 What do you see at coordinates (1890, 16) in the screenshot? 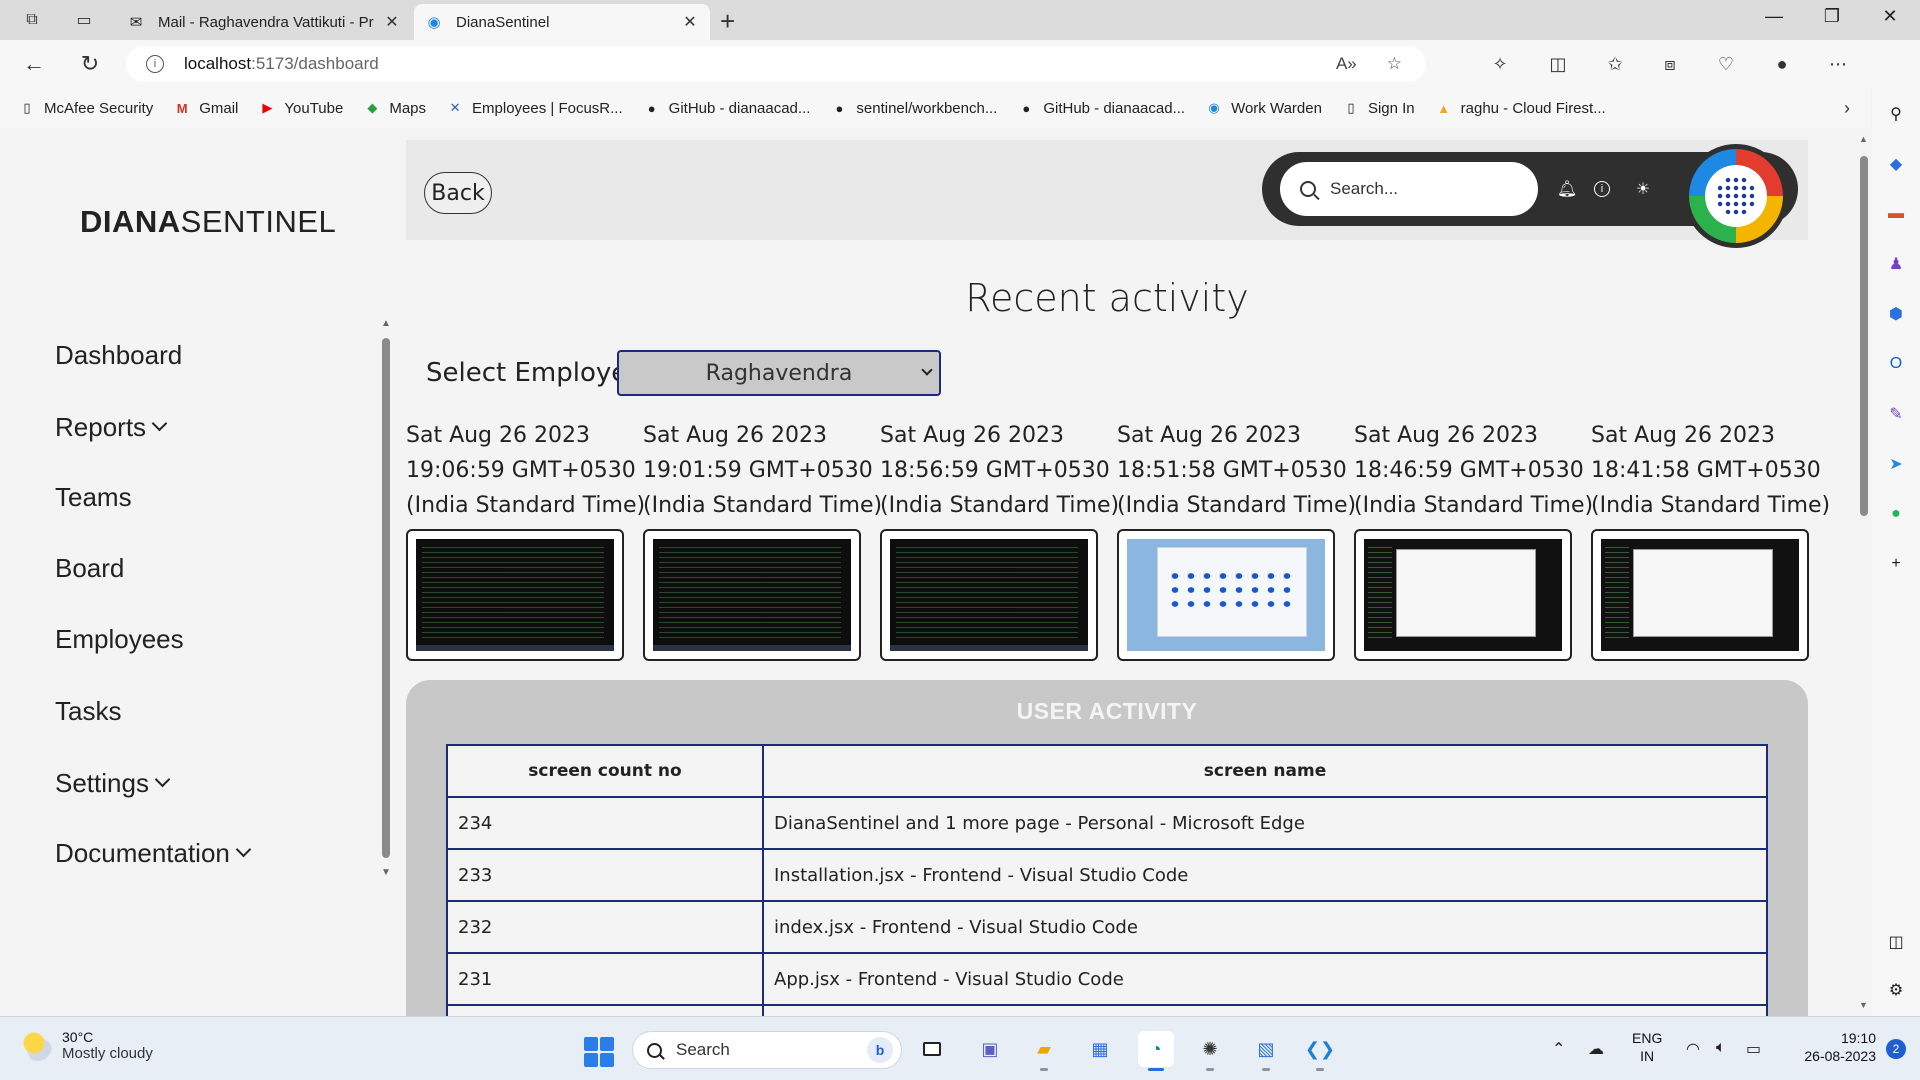
I see `close-window-button: ✕` at bounding box center [1890, 16].